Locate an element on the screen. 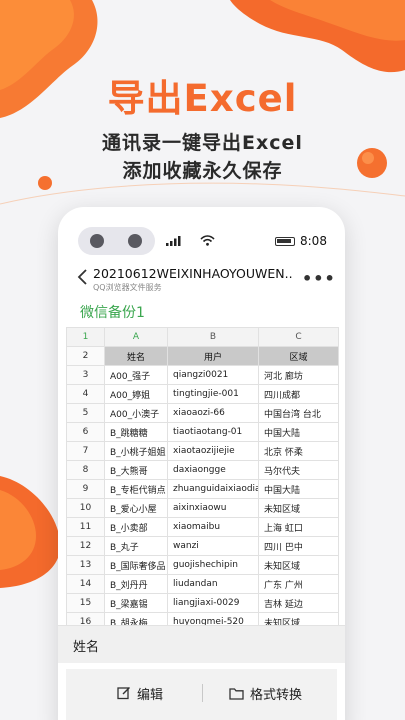 The width and height of the screenshot is (405, 720). table-row: 6 B_跳糖糖 tiaotiaotang-01 中国大陆 is located at coordinates (202, 432).